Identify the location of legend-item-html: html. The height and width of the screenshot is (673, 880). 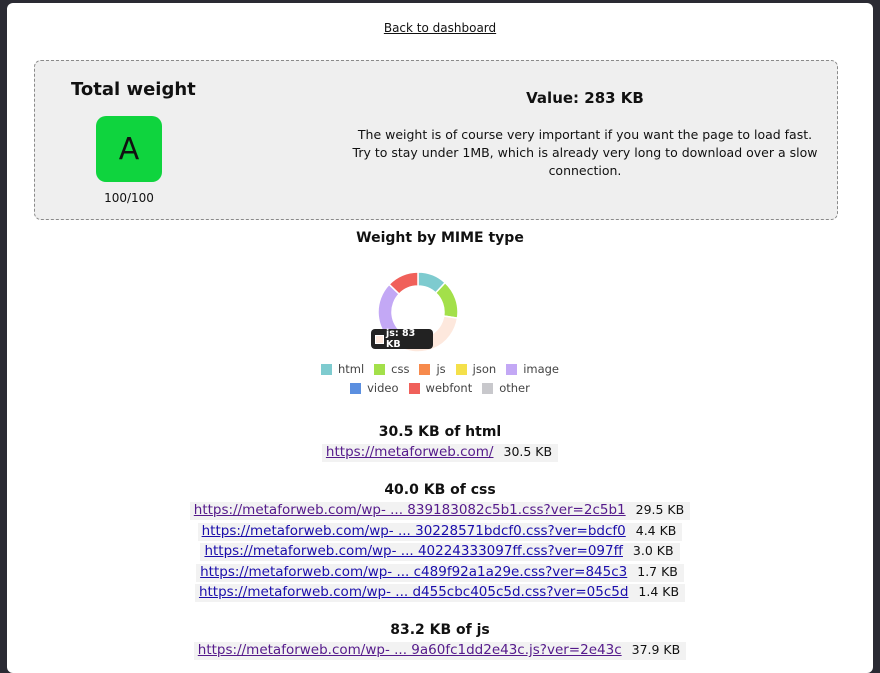
(342, 369).